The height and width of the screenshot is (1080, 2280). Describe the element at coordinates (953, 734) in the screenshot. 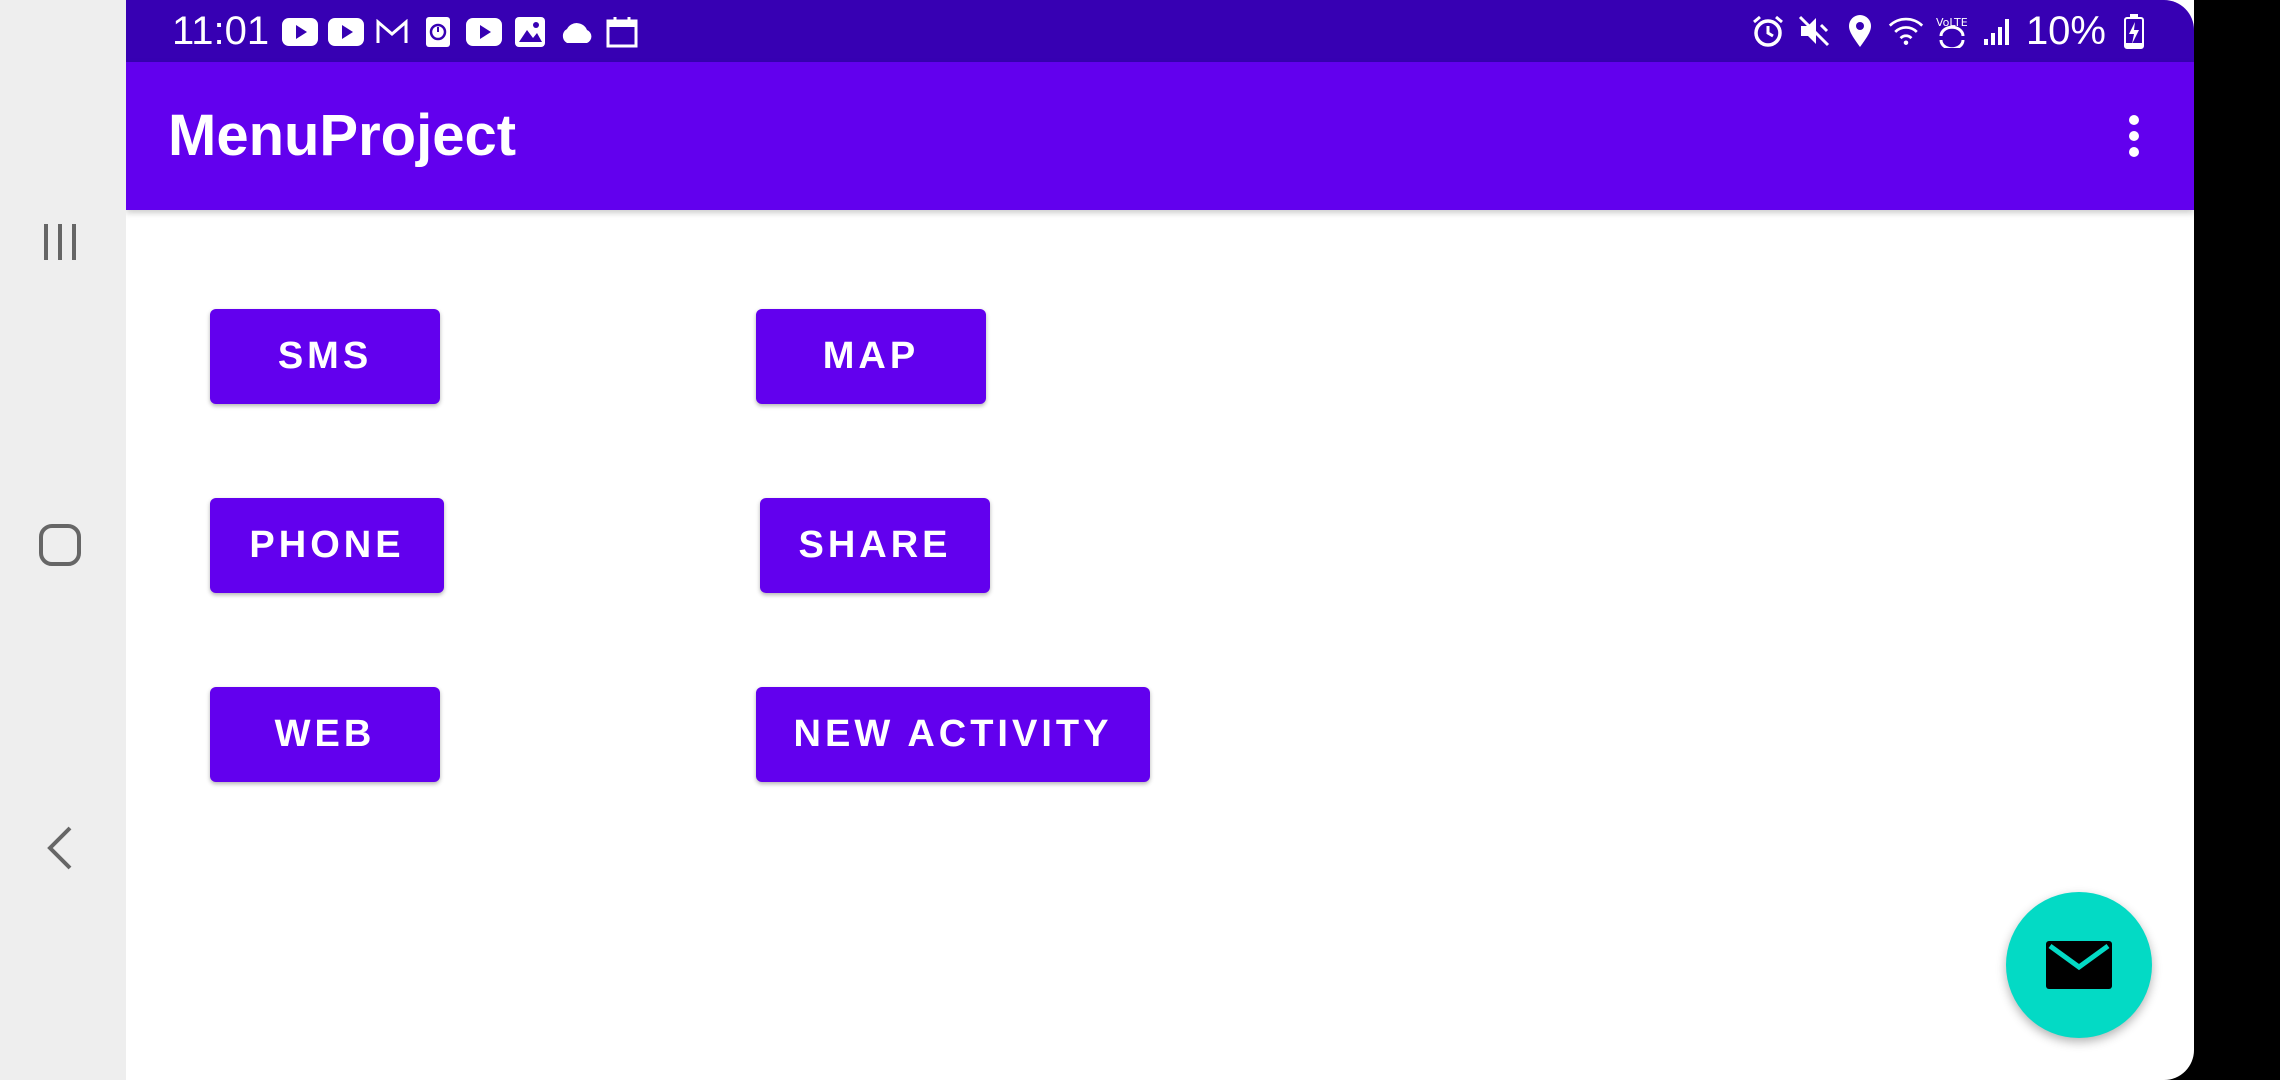

I see `new-activity-button: NEW ACTIVITY` at that location.